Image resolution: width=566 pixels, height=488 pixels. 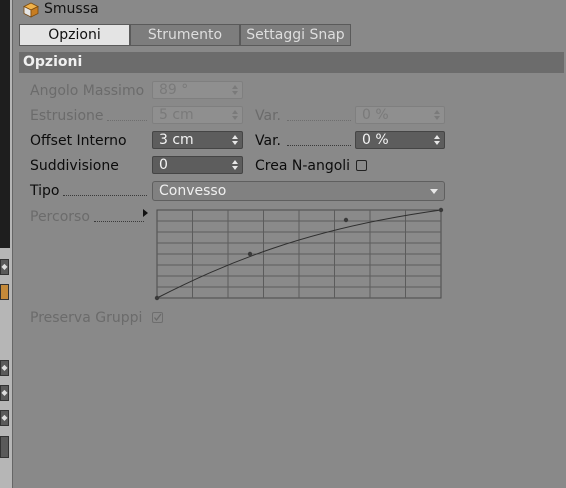 I want to click on suddivisione-value: 0, so click(x=163, y=165).